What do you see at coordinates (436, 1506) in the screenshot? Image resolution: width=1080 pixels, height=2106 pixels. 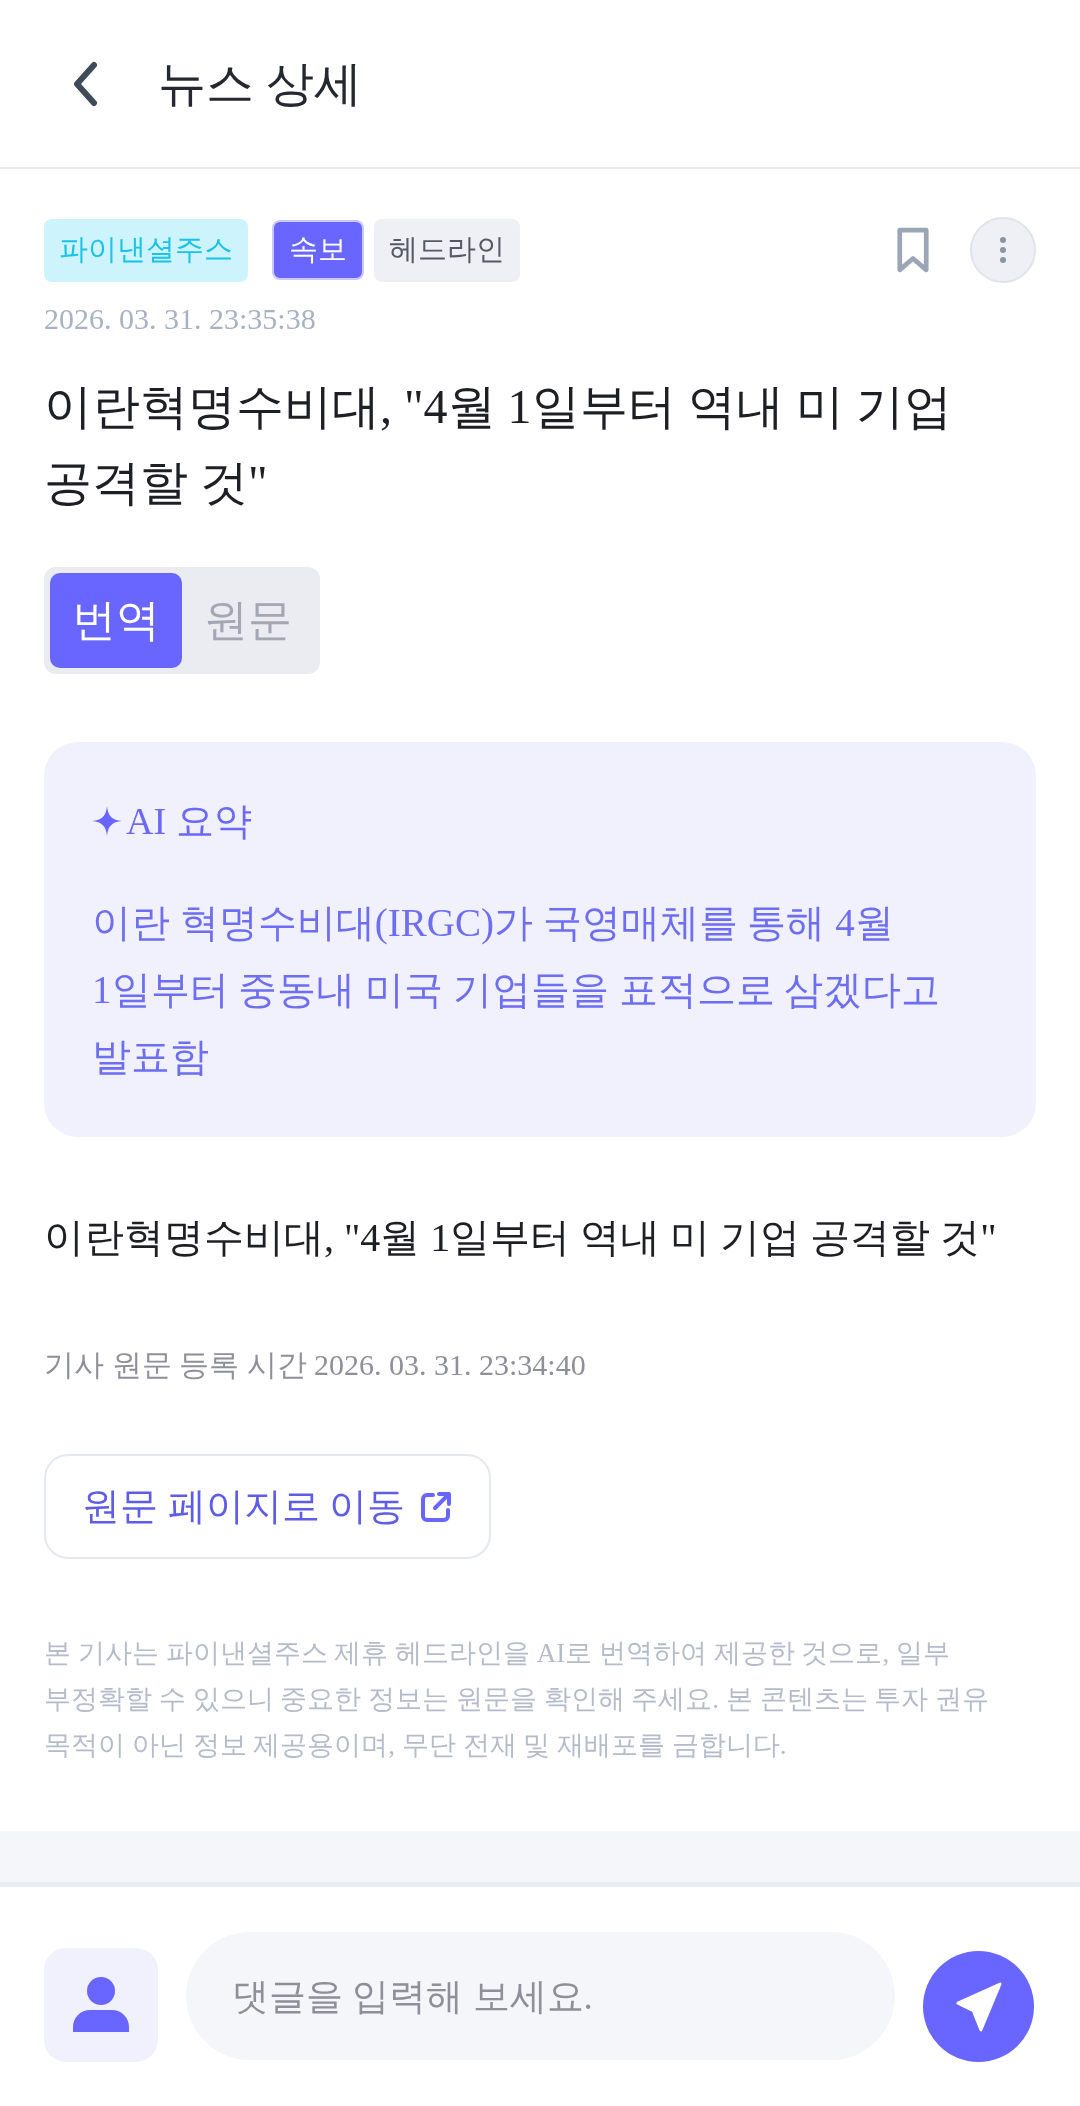 I see `external-link-icon` at bounding box center [436, 1506].